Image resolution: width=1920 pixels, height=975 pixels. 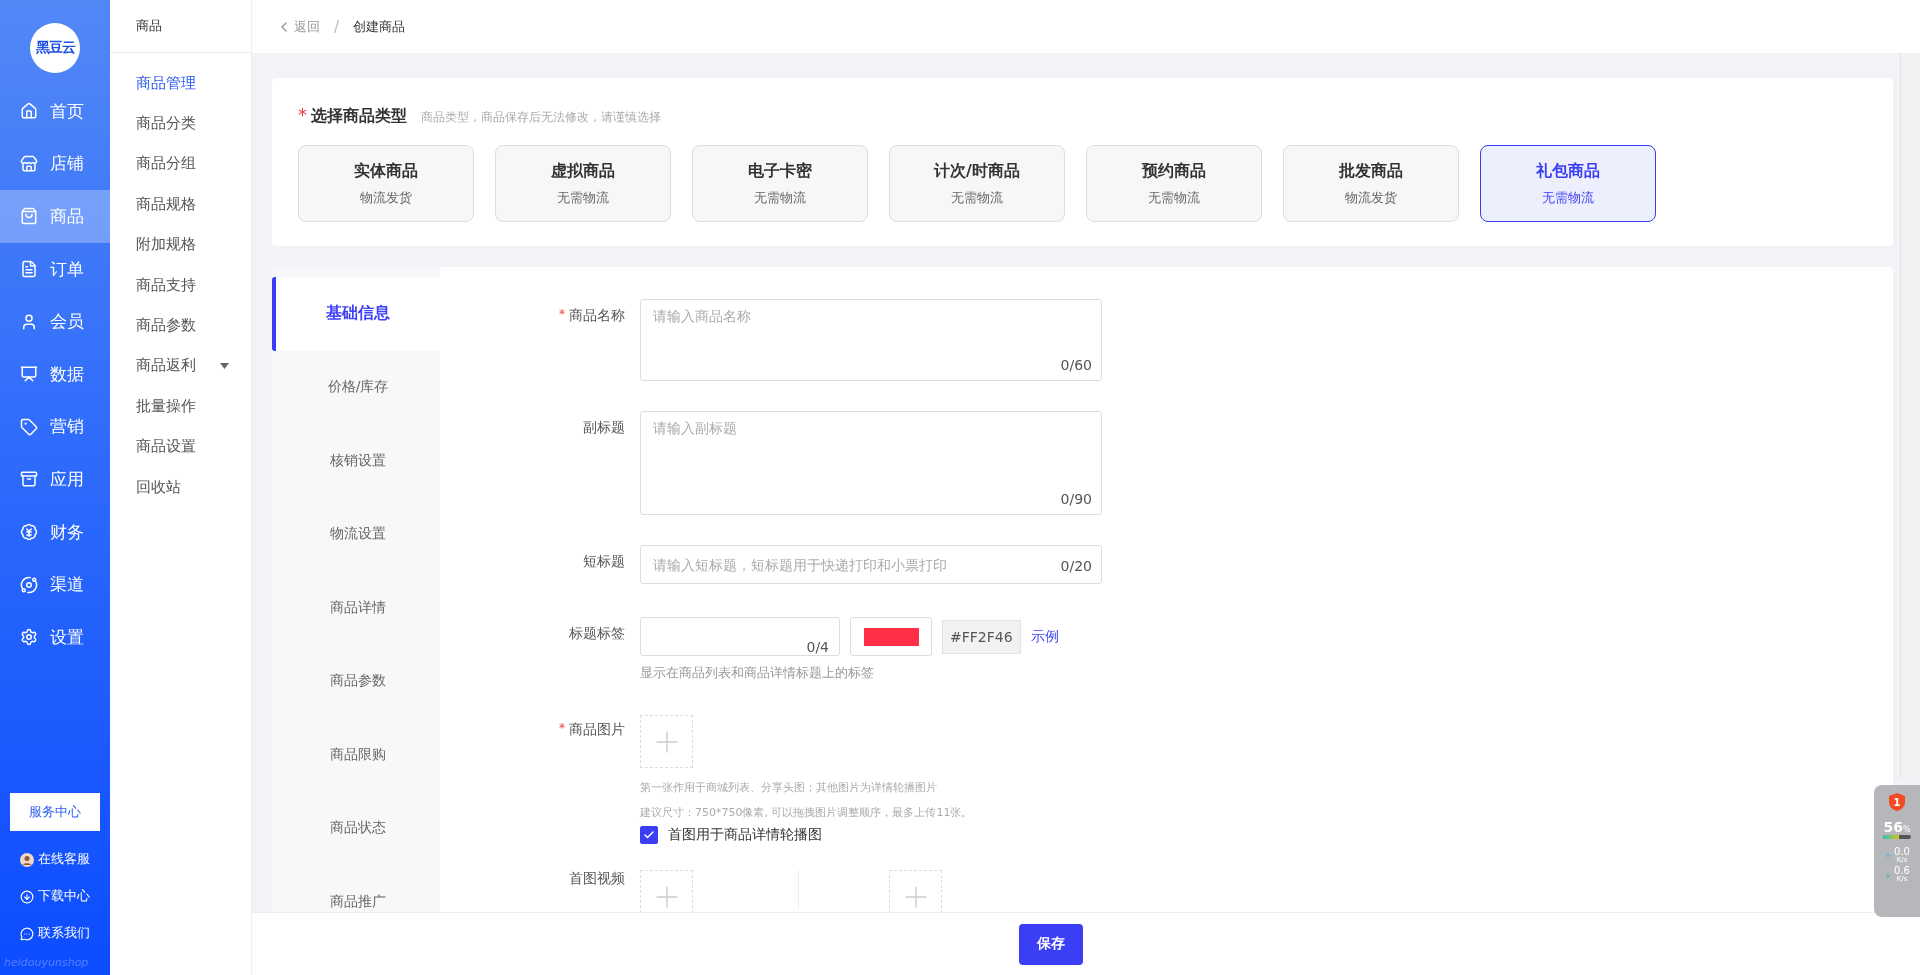 I want to click on example-link: 示例, so click(x=1044, y=636).